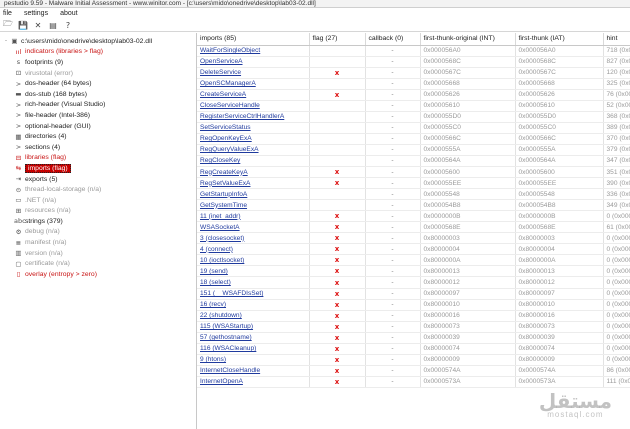 The image size is (630, 429). What do you see at coordinates (559, 39) in the screenshot?
I see `column-header-iat: first-thunk (IAT)` at bounding box center [559, 39].